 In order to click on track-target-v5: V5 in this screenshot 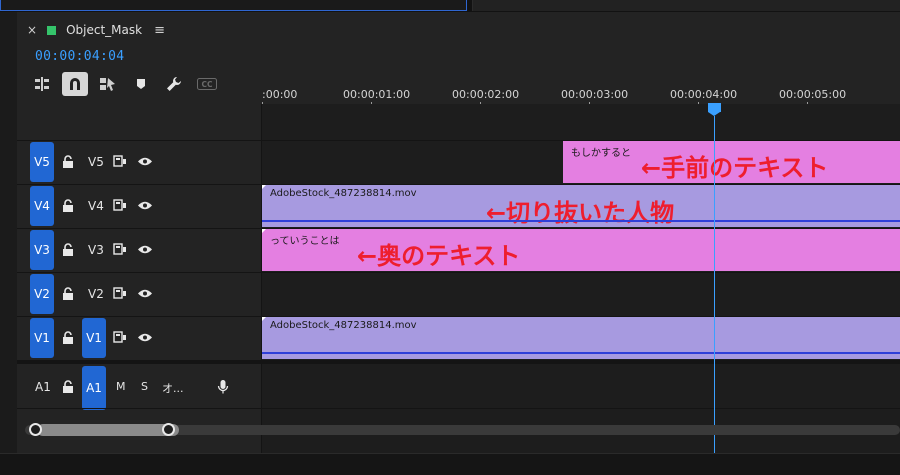, I will do `click(42, 162)`.